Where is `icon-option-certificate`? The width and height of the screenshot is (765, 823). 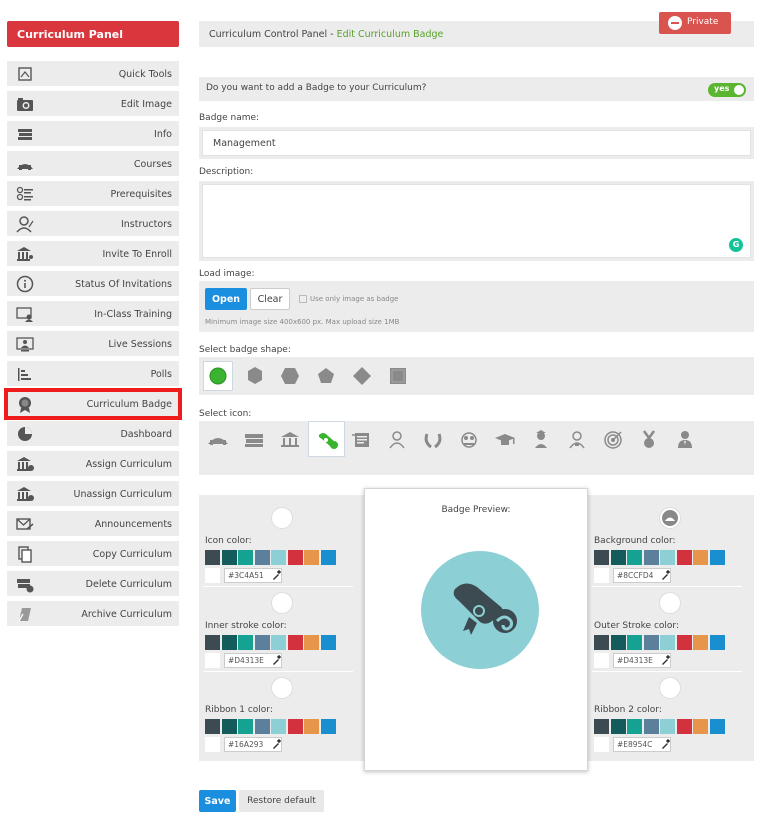
icon-option-certificate is located at coordinates (361, 440).